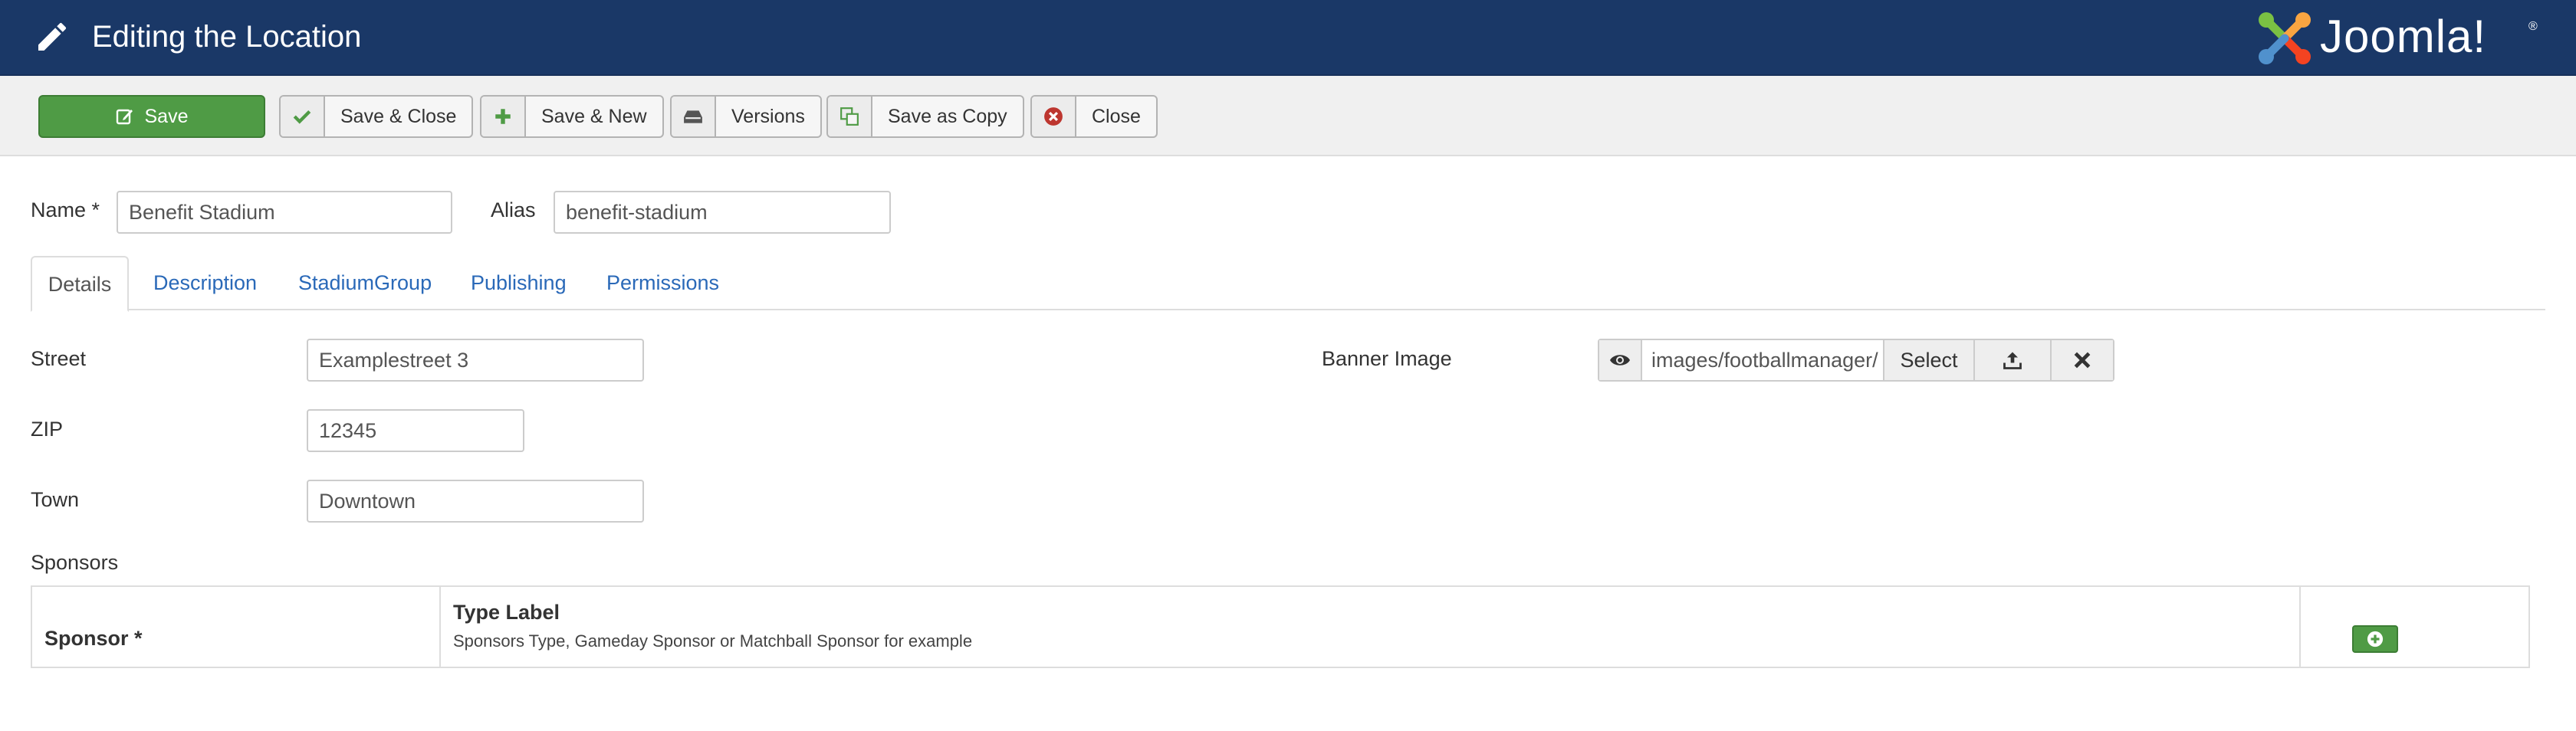 Image resolution: width=2576 pixels, height=731 pixels. I want to click on street-input, so click(476, 360).